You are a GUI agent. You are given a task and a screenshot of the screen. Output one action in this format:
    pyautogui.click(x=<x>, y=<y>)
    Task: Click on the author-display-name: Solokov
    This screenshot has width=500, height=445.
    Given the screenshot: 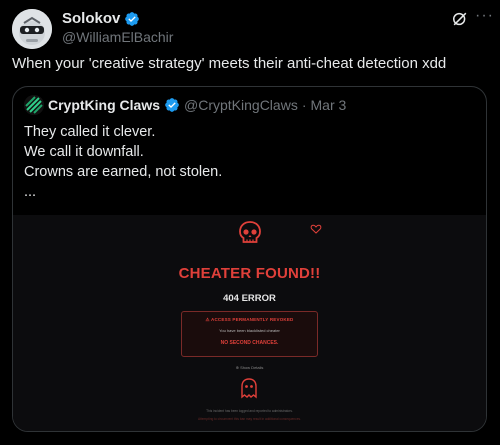 What is the action you would take?
    pyautogui.click(x=91, y=18)
    